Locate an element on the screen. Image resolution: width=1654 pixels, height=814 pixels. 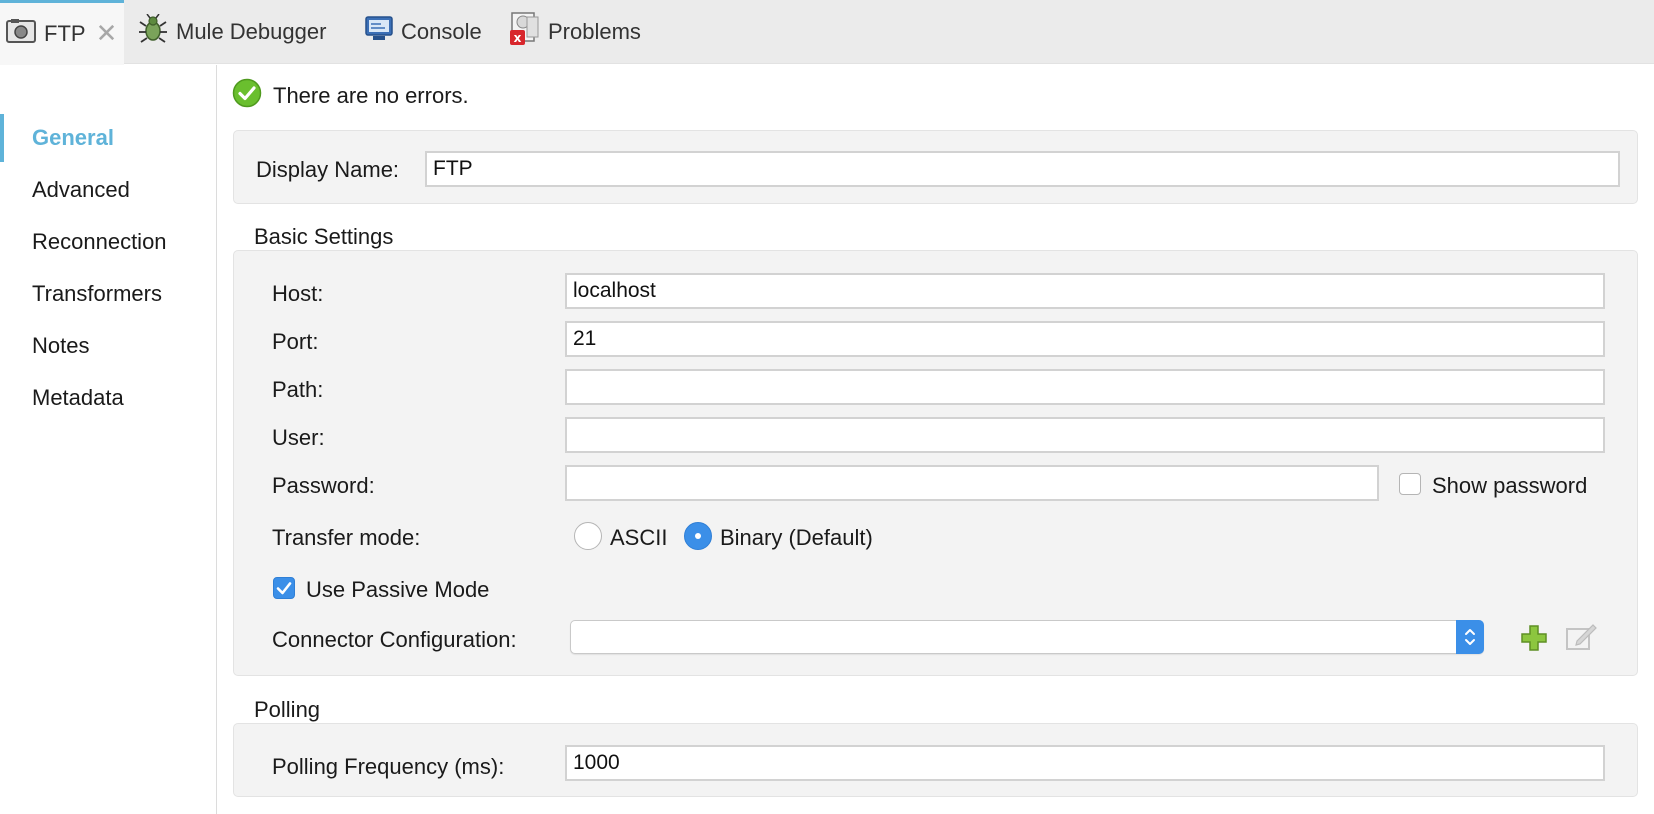
sidebar-item-reconnection: Reconnection is located at coordinates (108, 242).